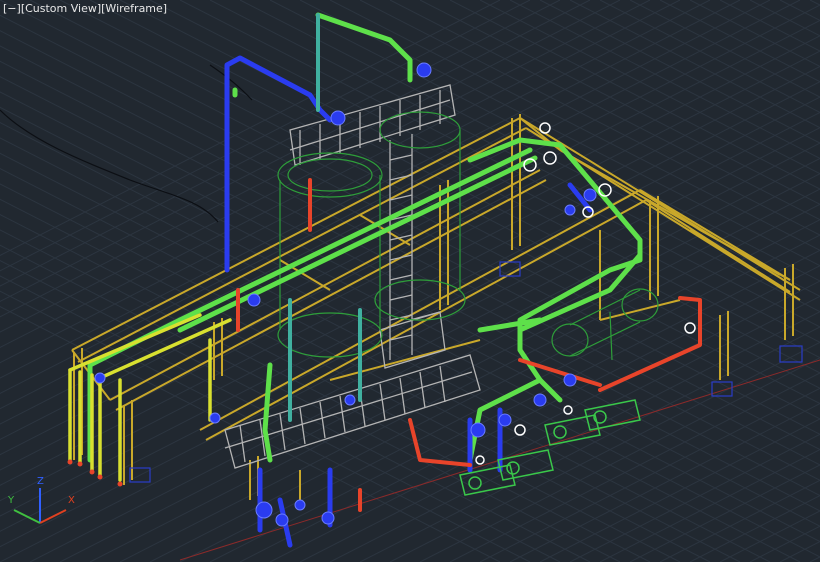 This screenshot has height=562, width=820. Describe the element at coordinates (40, 481) in the screenshot. I see `ucs-z-label: Z` at that location.